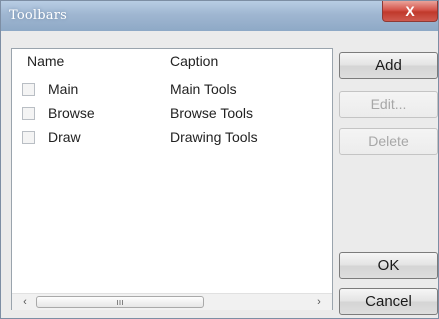  I want to click on list-item: Main Main Tools, so click(172, 90).